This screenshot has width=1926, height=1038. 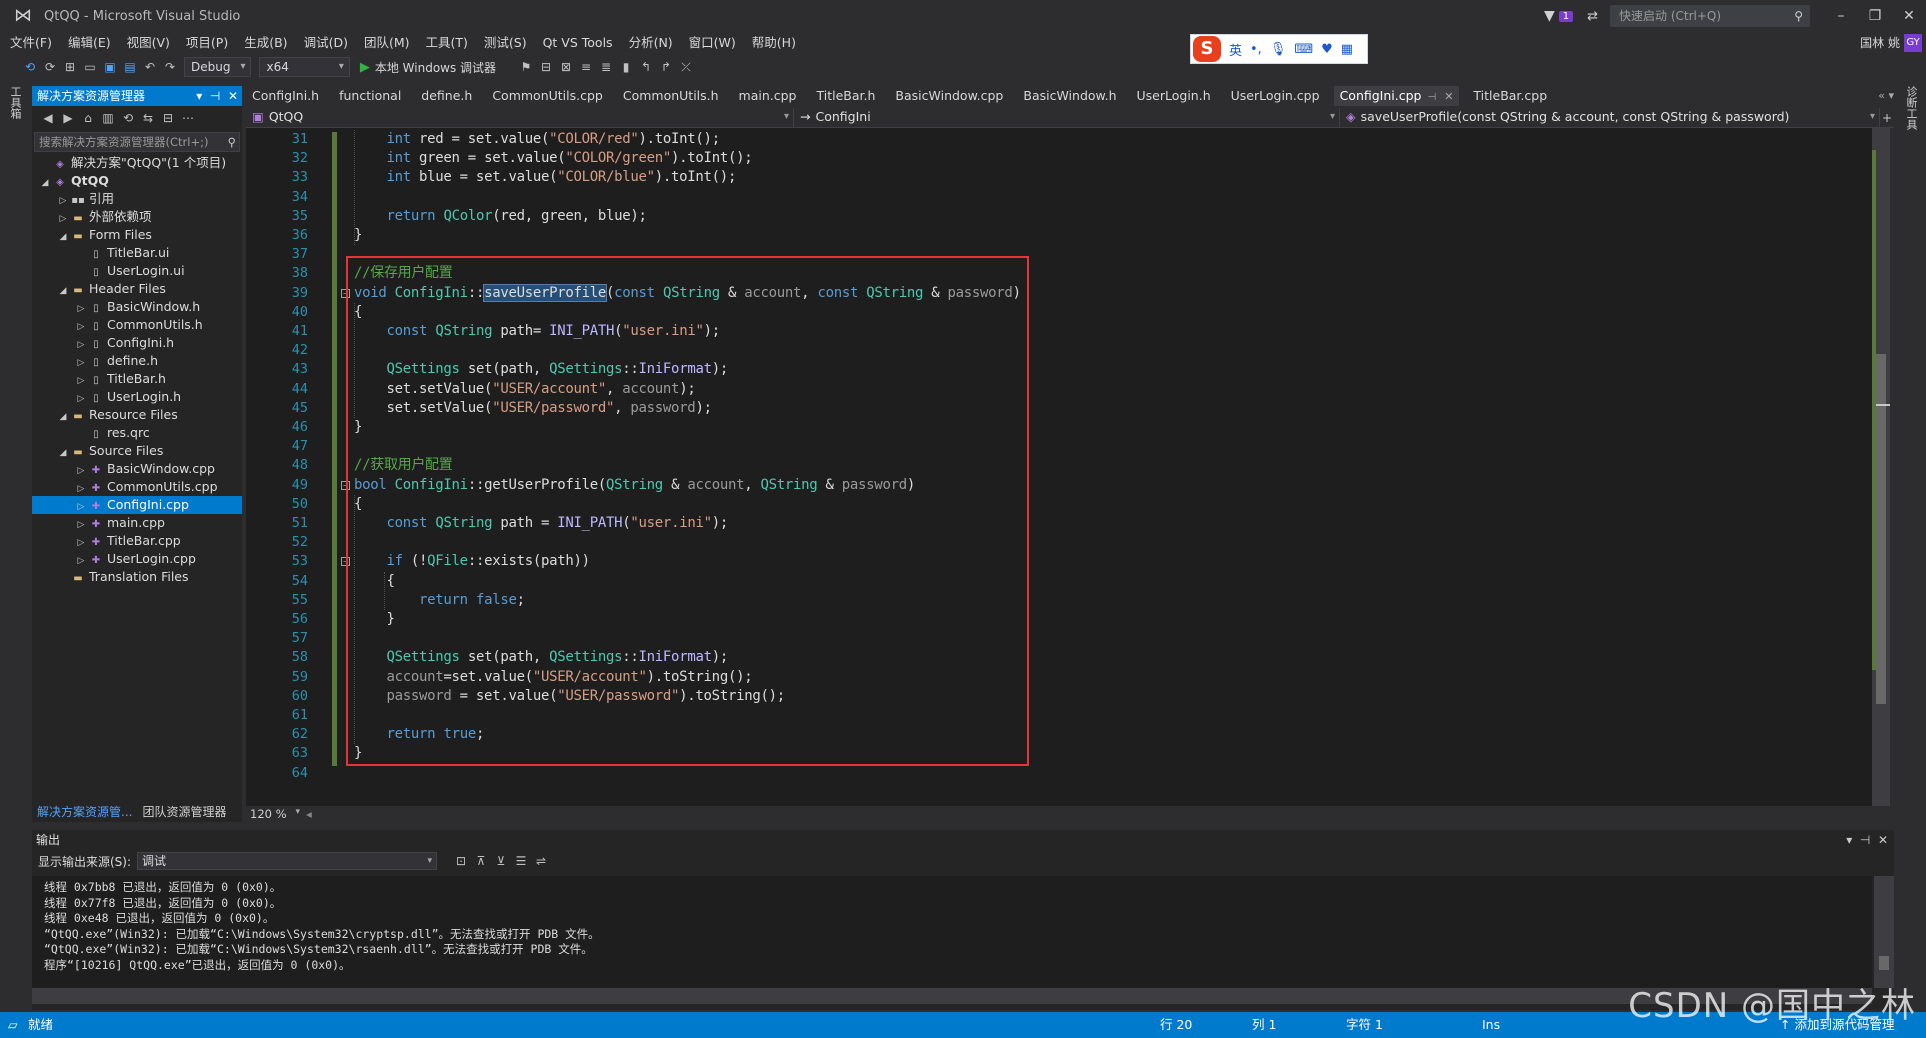 I want to click on scope-dropdown: → ConfigIni, so click(x=1067, y=118).